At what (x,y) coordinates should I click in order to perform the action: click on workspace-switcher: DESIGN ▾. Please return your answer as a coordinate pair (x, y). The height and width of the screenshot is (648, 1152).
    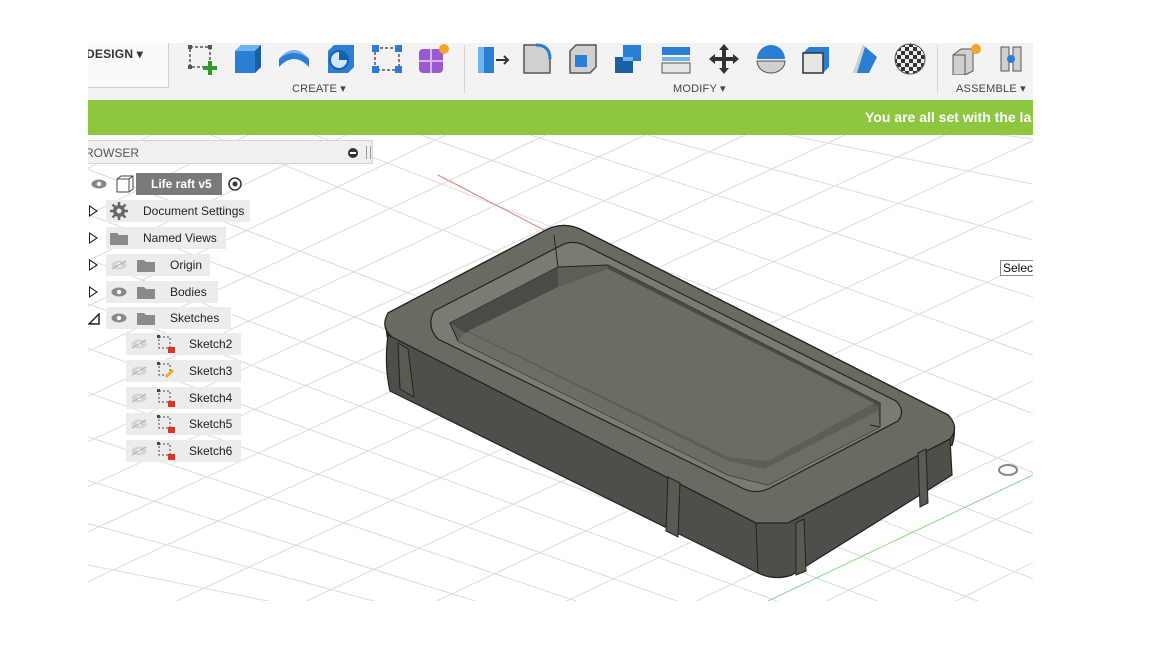
    Looking at the image, I should click on (128, 65).